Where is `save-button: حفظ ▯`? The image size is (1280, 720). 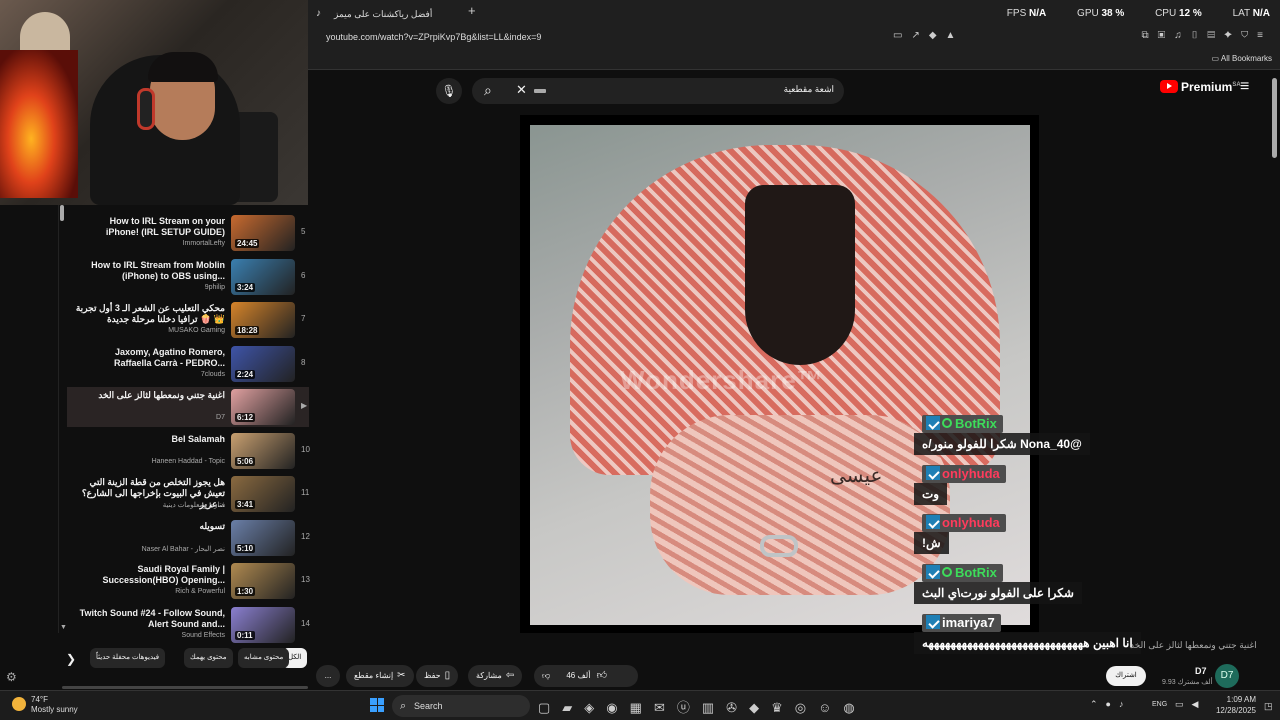 save-button: حفظ ▯ is located at coordinates (437, 676).